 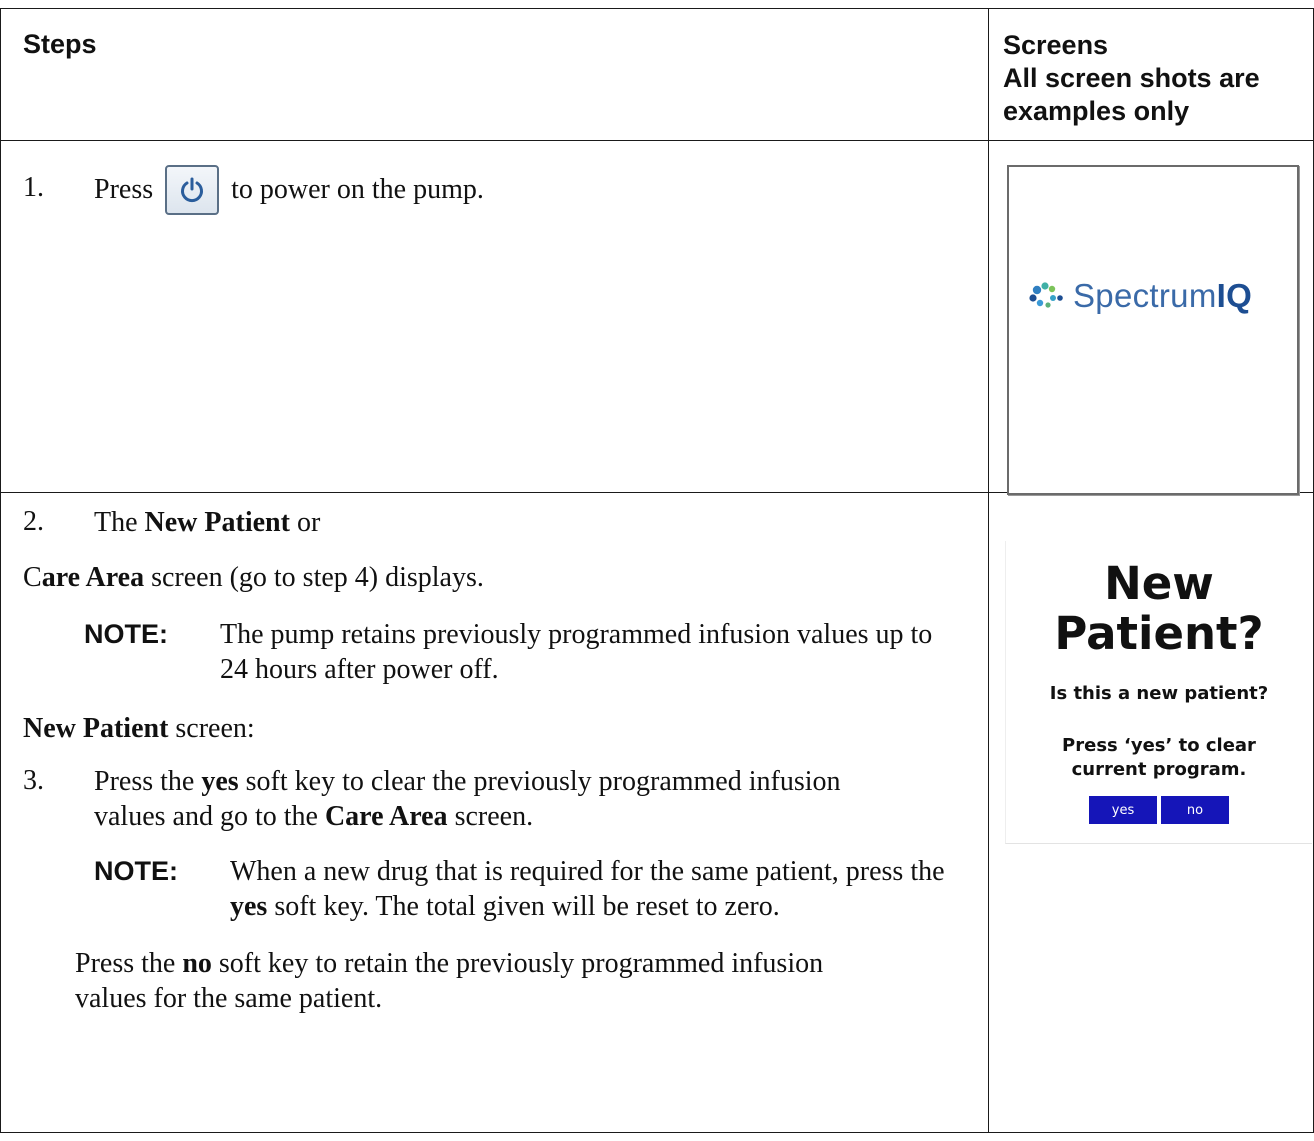 I want to click on spectrum-dots-icon, so click(x=1046, y=295).